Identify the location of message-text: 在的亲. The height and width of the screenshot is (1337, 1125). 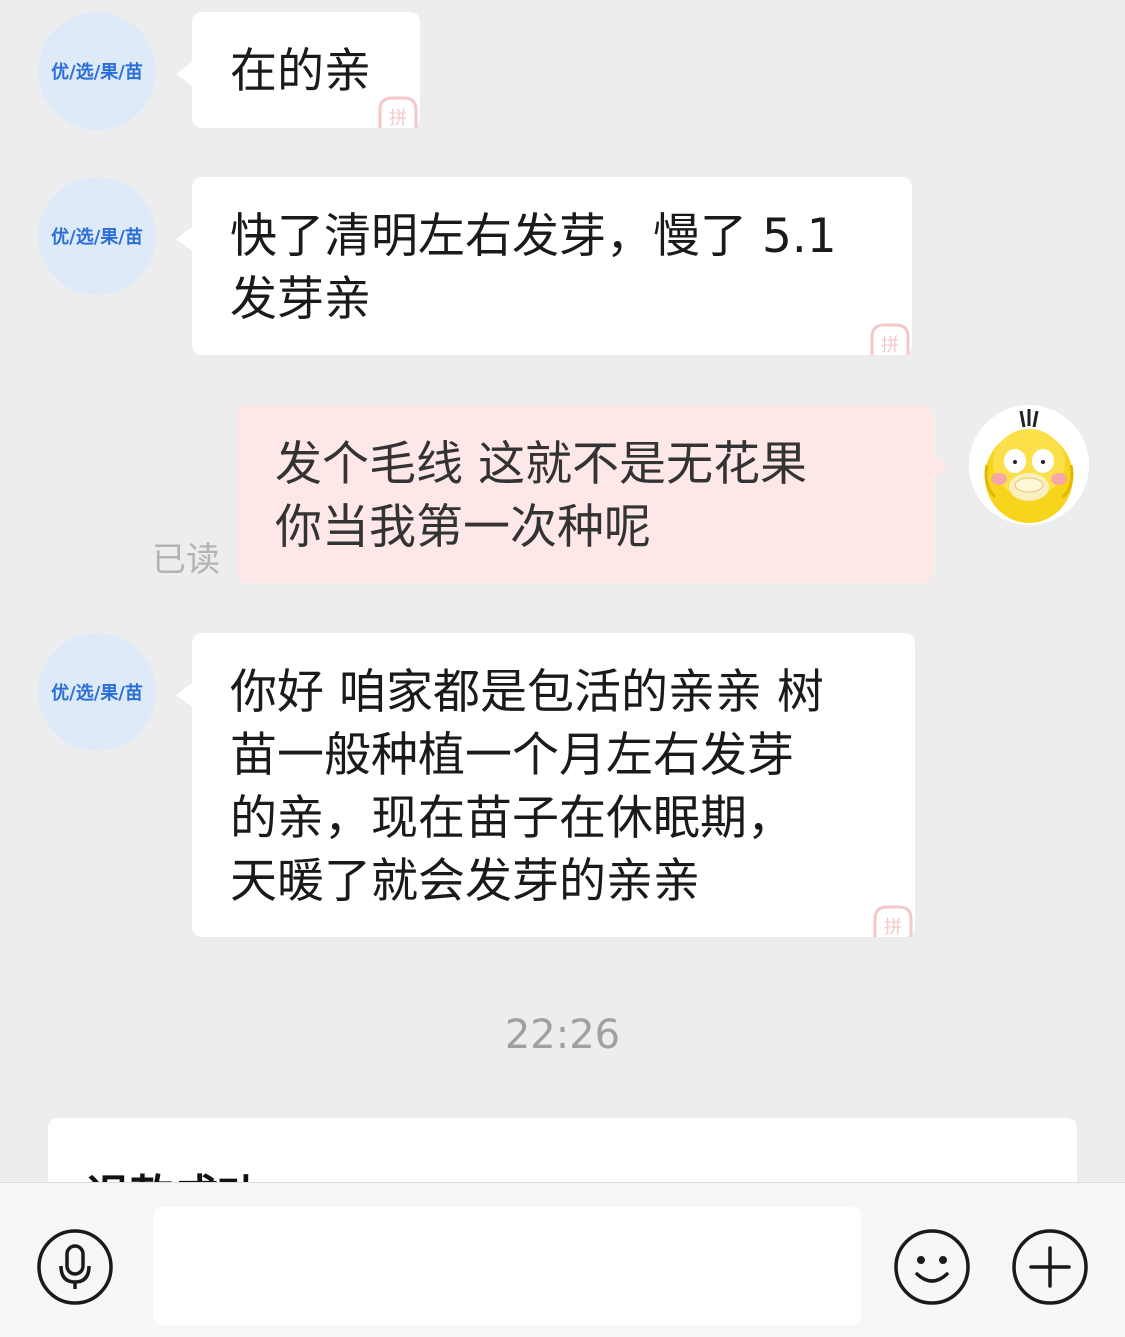
(300, 71).